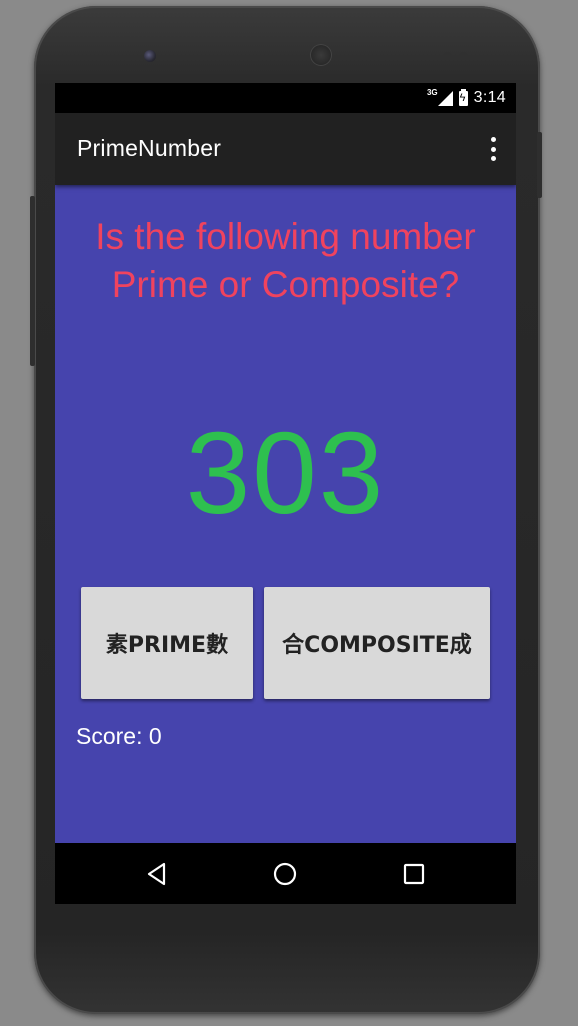 This screenshot has width=578, height=1026. What do you see at coordinates (432, 92) in the screenshot?
I see `network-type-label: 3G` at bounding box center [432, 92].